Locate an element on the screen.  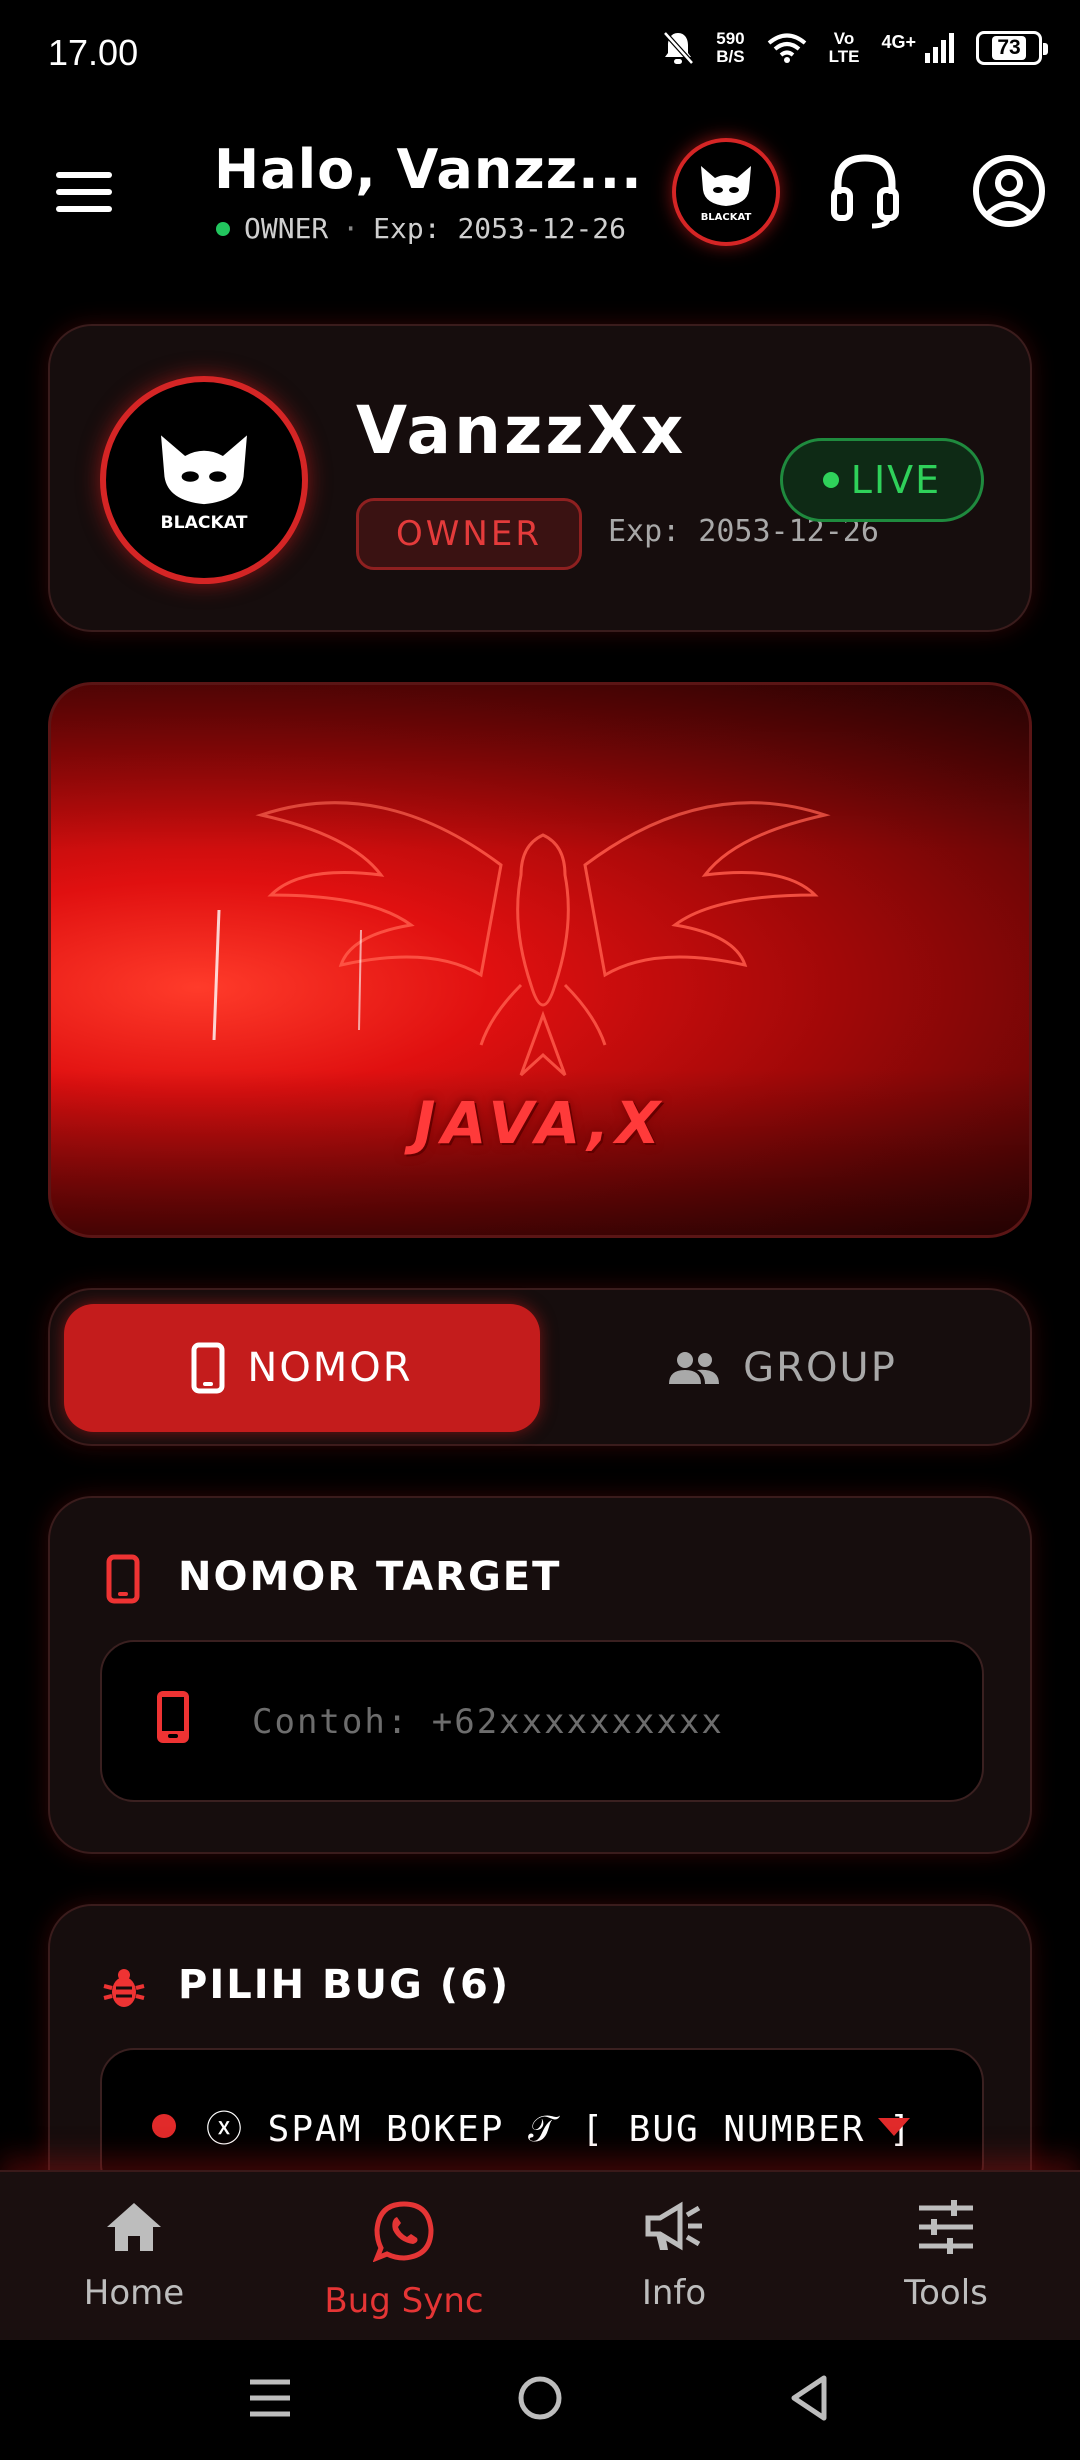
bug-title: PILIH BUG (6) is located at coordinates (344, 1985).